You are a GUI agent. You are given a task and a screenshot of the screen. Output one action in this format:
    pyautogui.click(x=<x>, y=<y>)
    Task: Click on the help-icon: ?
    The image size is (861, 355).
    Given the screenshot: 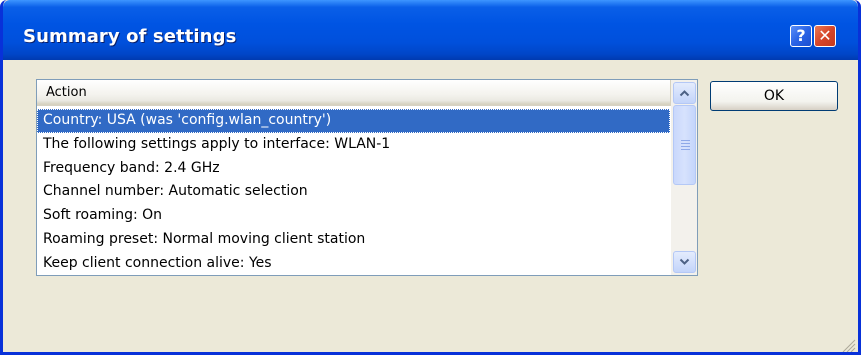 What is the action you would take?
    pyautogui.click(x=801, y=35)
    